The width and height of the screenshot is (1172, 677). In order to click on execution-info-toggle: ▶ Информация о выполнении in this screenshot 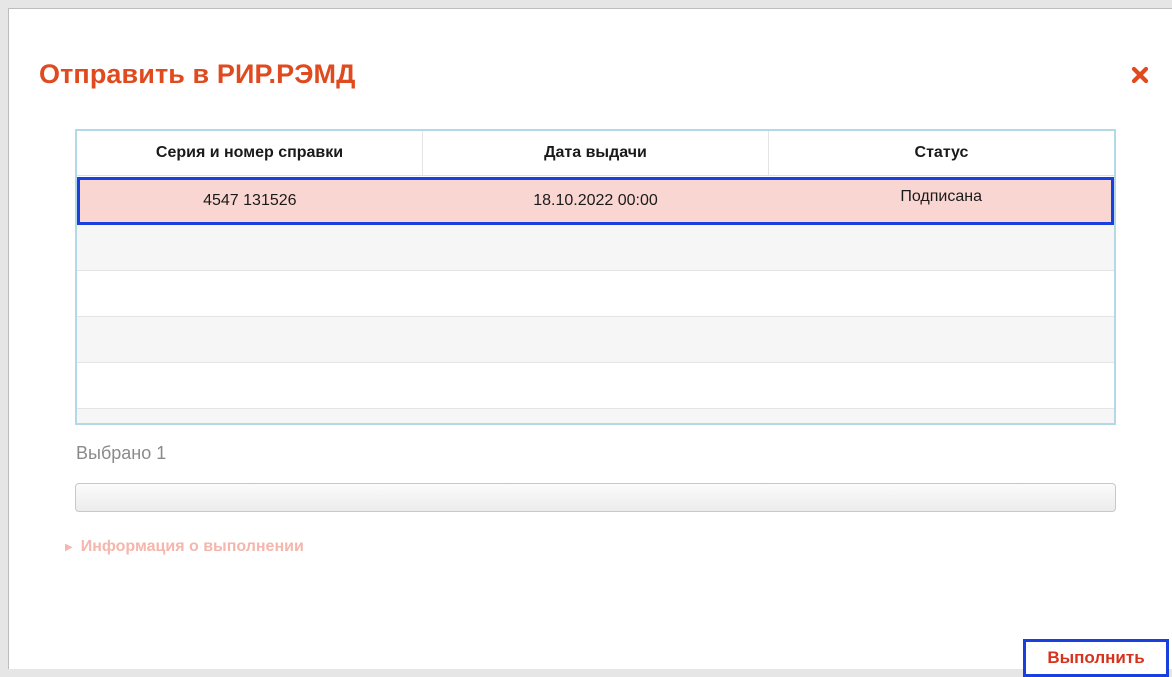, I will do `click(184, 547)`.